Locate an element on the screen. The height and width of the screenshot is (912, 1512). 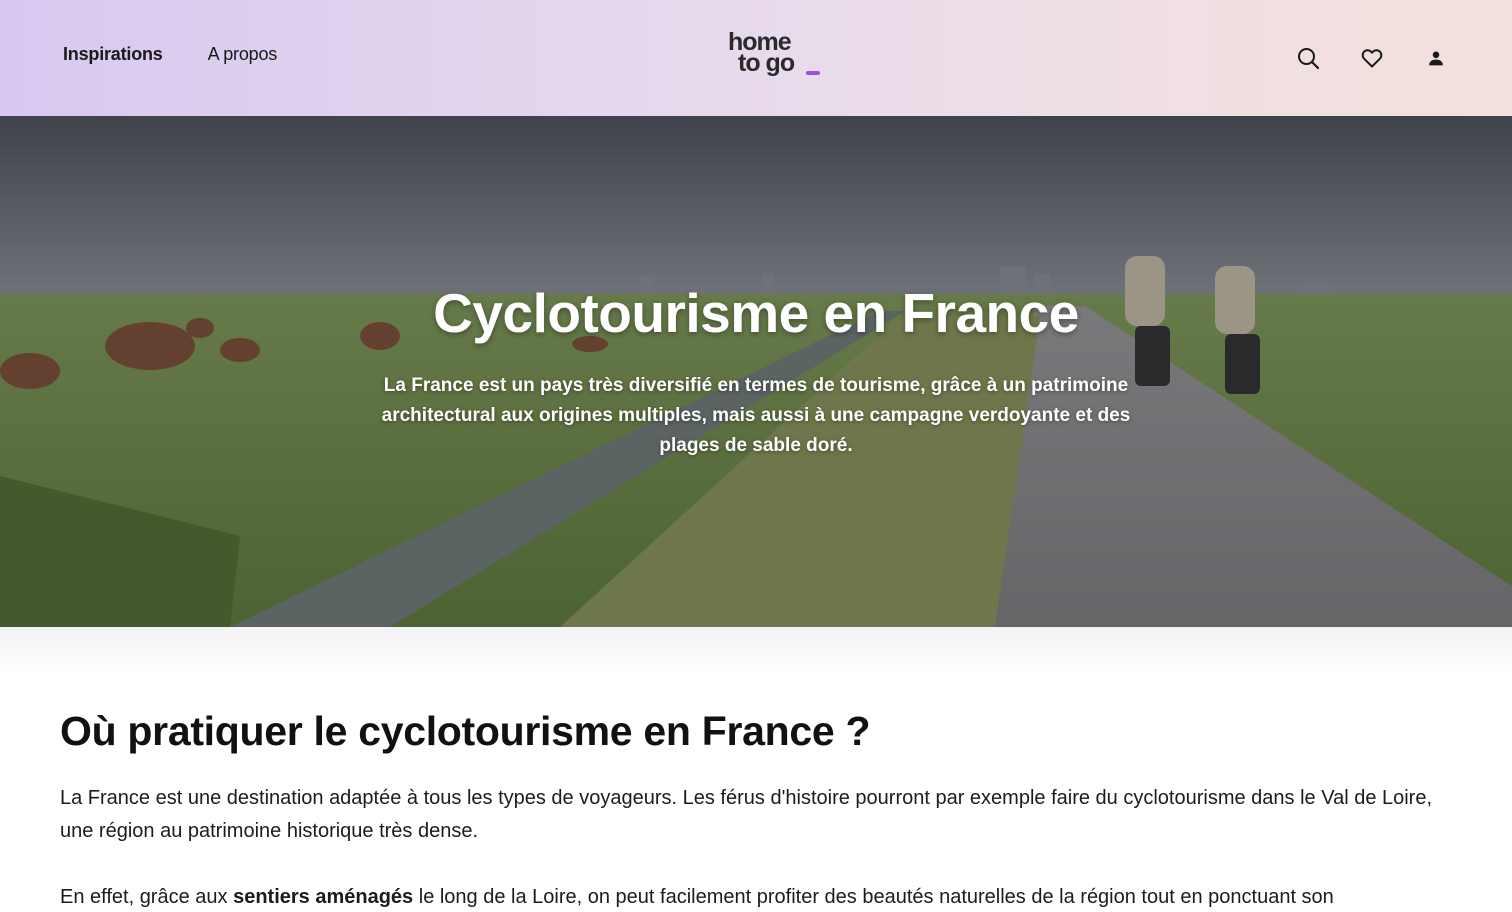
hero-title: Cyclotourisme en France is located at coordinates (756, 313).